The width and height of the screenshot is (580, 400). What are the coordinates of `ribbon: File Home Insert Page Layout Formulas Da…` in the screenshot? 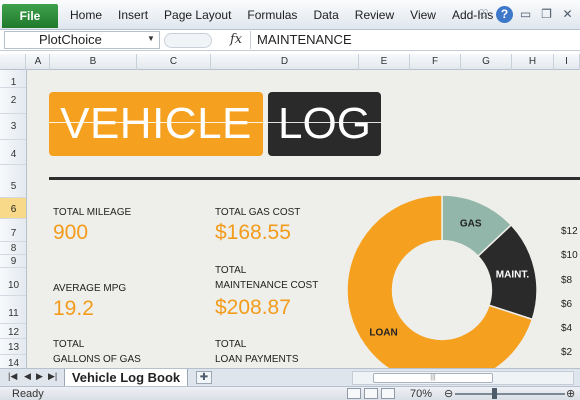 It's located at (290, 15).